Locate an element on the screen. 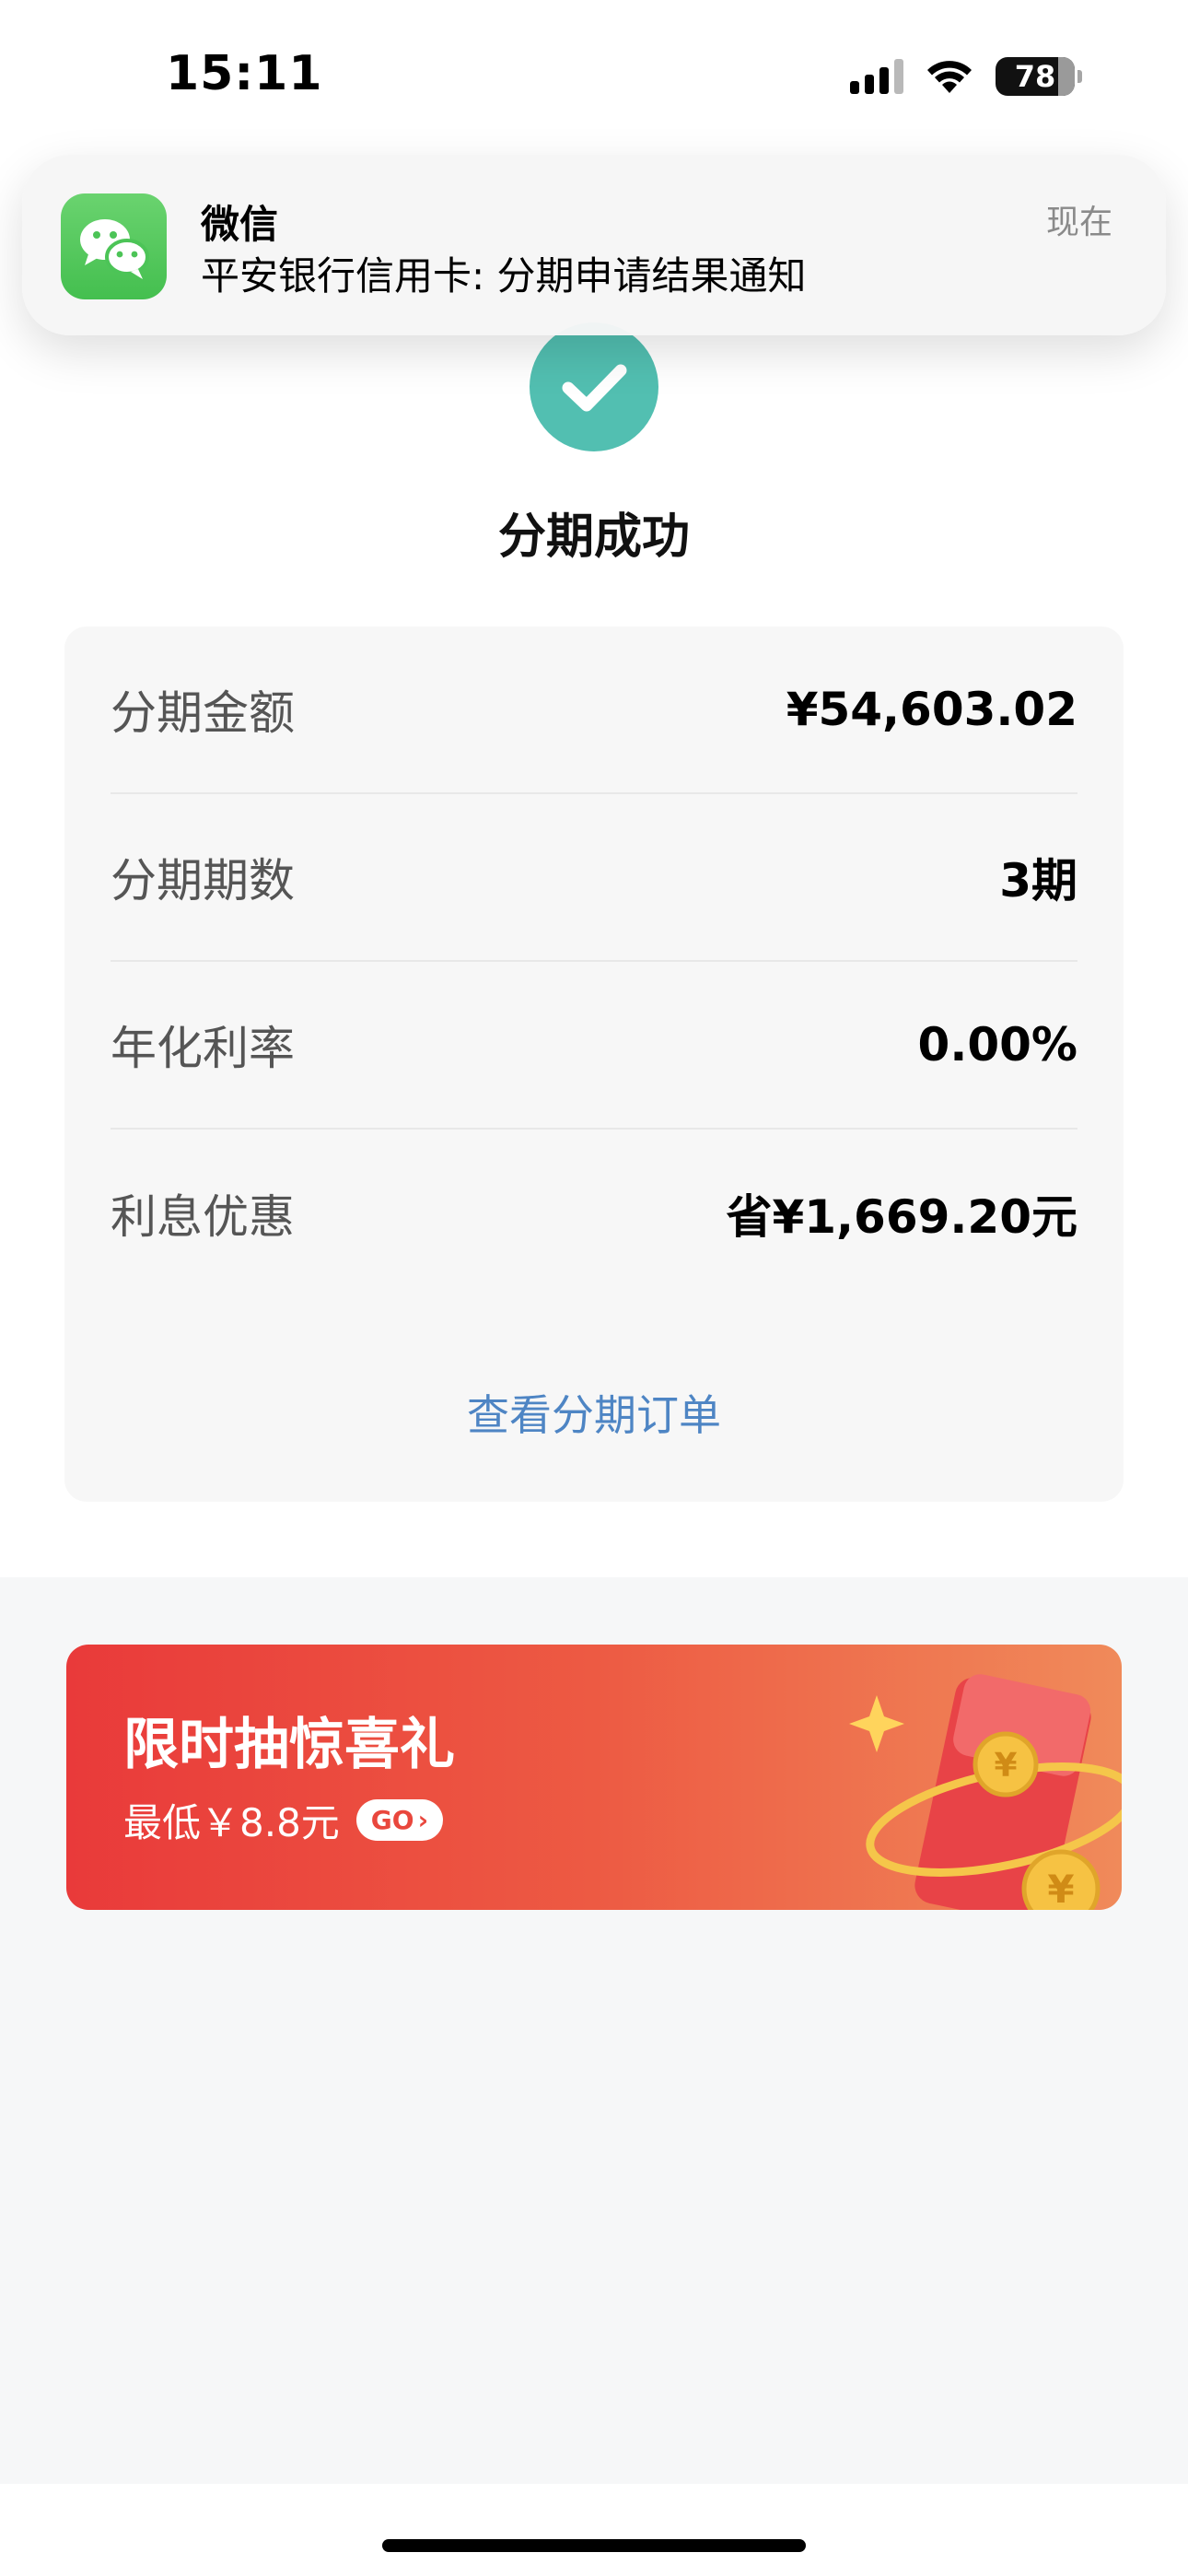  detail-row-periods: 分期期数 3期 is located at coordinates (594, 878).